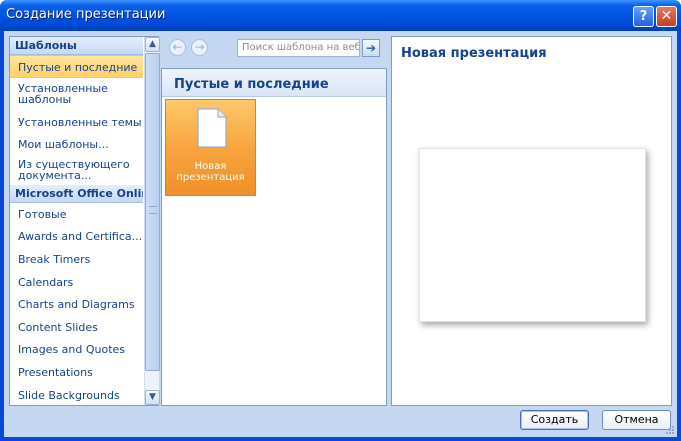 This screenshot has width=681, height=441. Describe the element at coordinates (636, 420) in the screenshot. I see `cancel-button: Отмена` at that location.